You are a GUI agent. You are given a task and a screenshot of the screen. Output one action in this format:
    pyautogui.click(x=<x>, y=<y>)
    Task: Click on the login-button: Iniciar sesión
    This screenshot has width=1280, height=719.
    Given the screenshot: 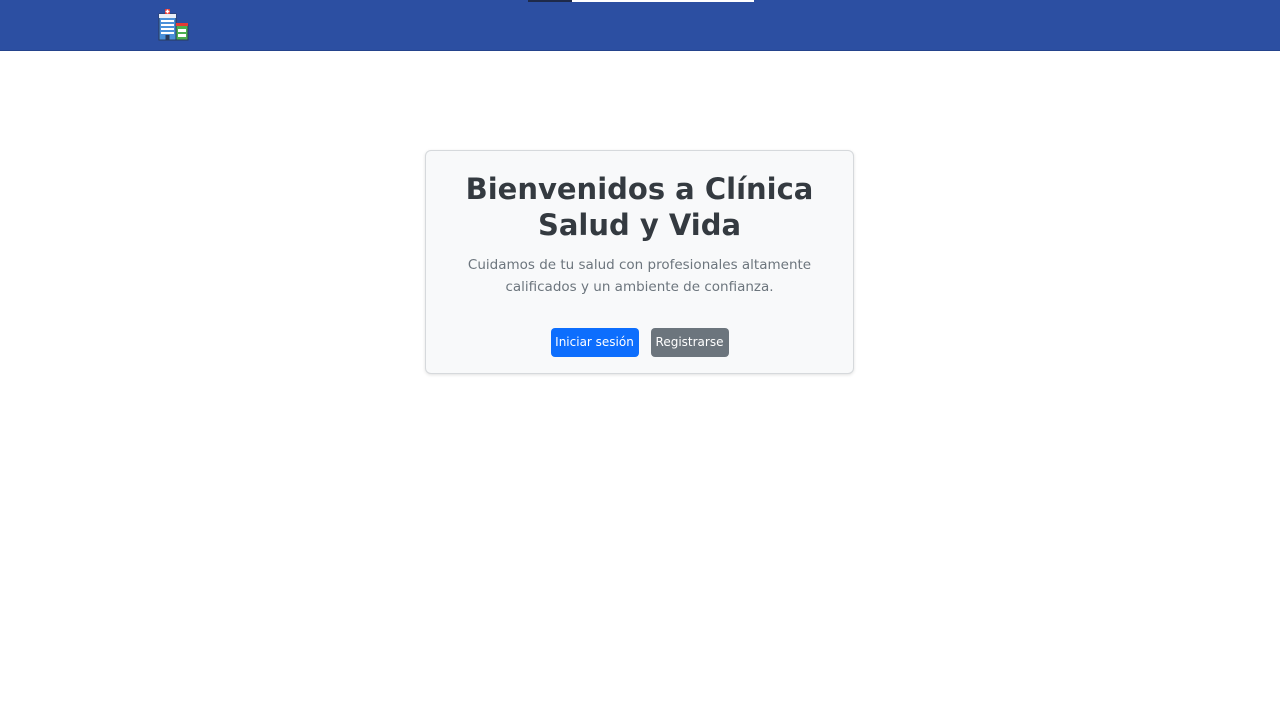 What is the action you would take?
    pyautogui.click(x=594, y=342)
    